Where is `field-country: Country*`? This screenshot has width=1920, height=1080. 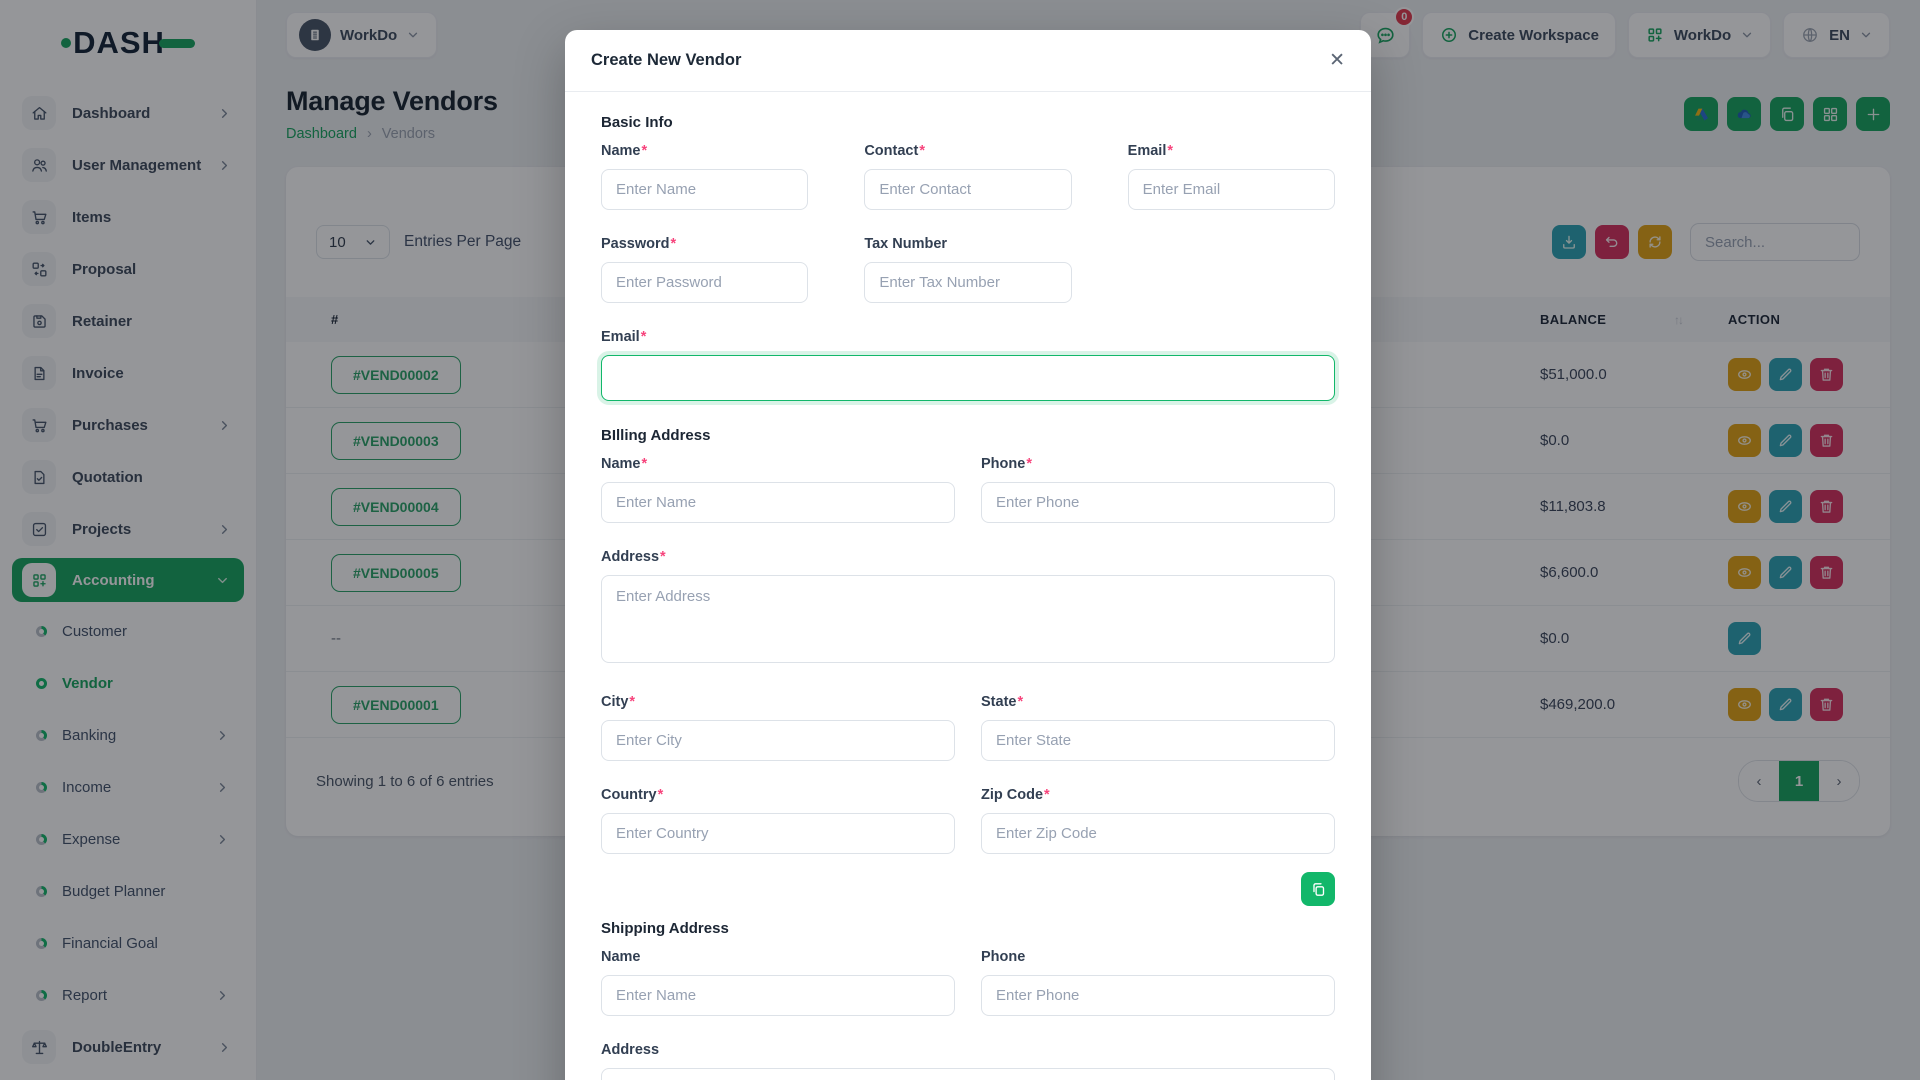
field-country: Country* is located at coordinates (778, 820).